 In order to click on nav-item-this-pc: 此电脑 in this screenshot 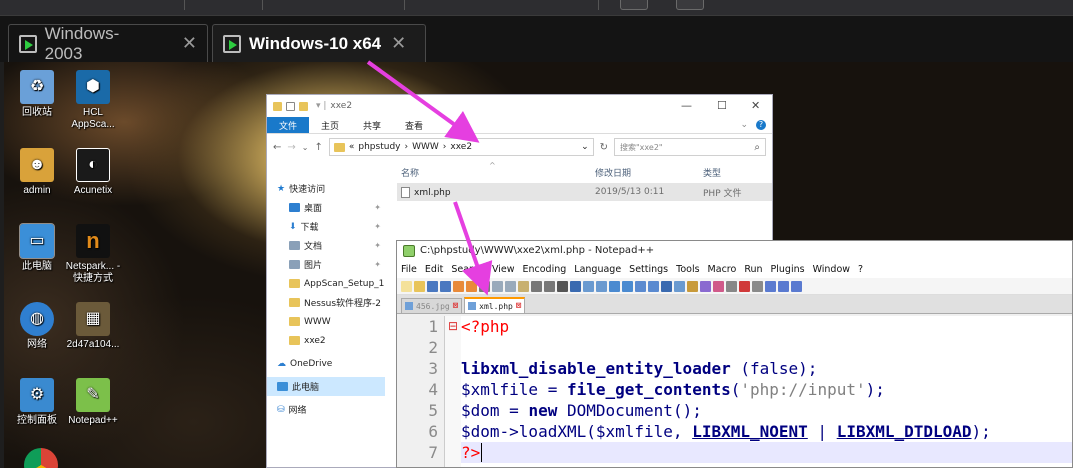, I will do `click(326, 386)`.